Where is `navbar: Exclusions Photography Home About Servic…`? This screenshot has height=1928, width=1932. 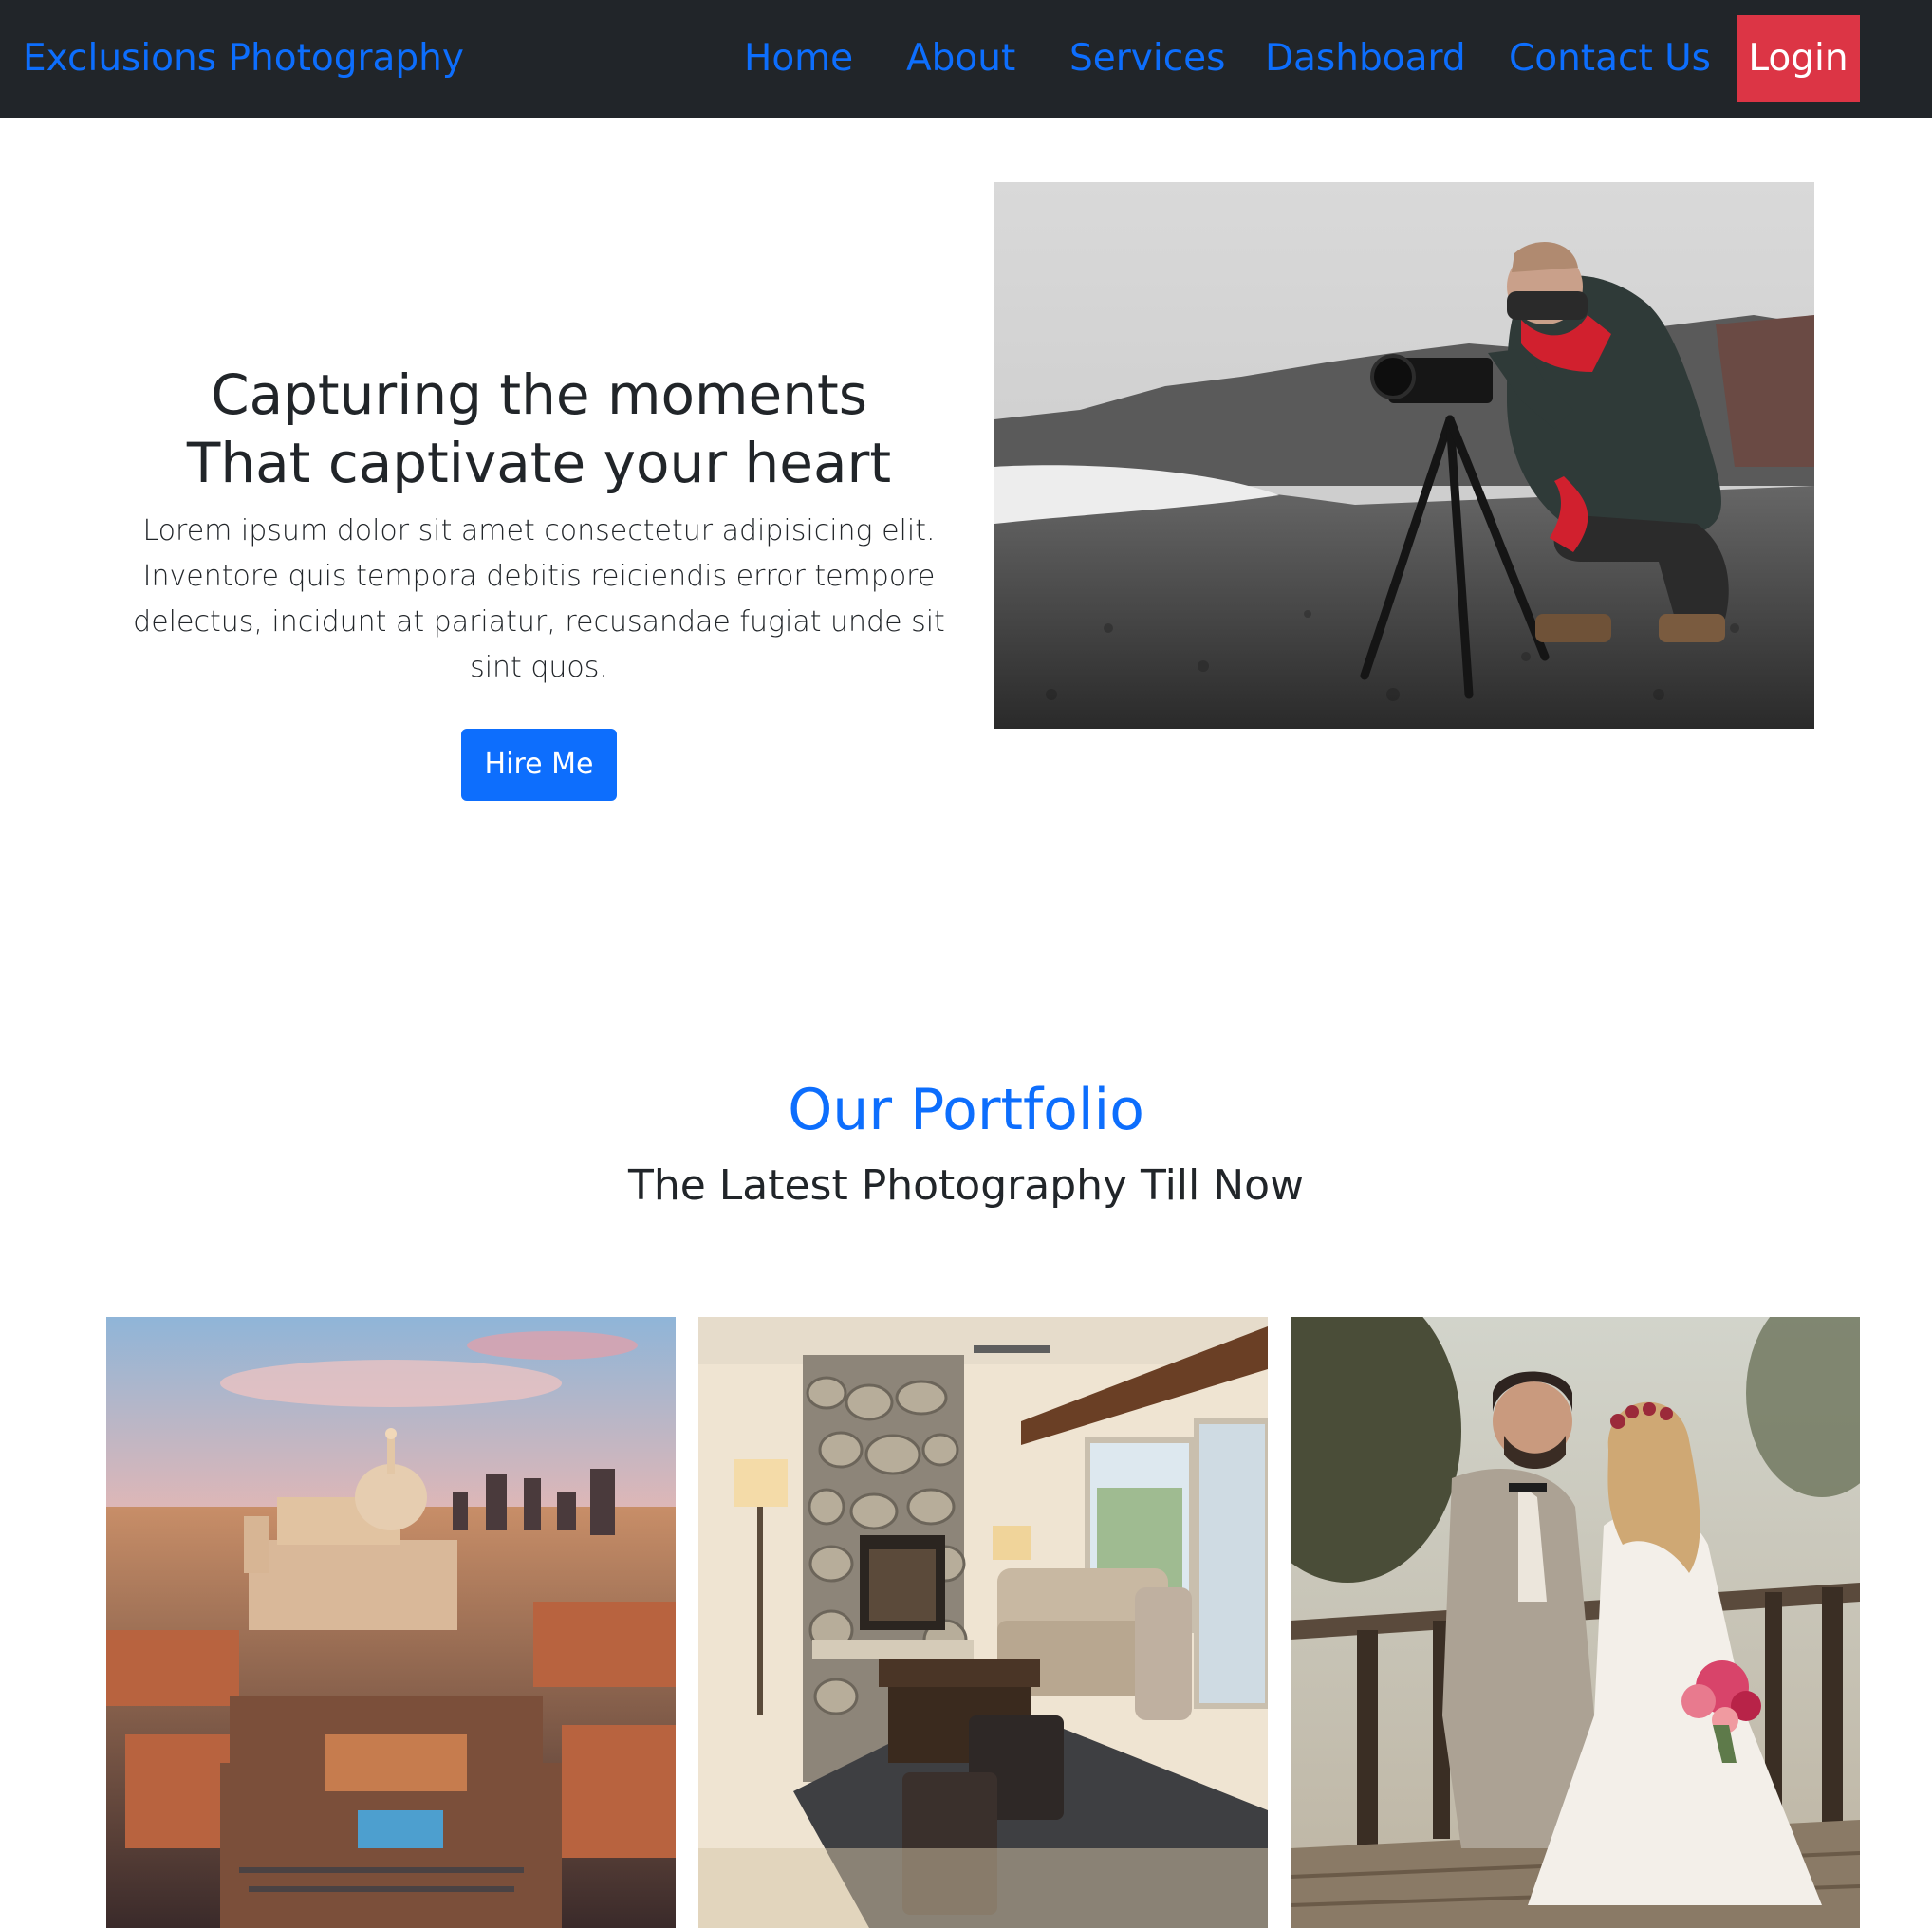 navbar: Exclusions Photography Home About Servic… is located at coordinates (966, 59).